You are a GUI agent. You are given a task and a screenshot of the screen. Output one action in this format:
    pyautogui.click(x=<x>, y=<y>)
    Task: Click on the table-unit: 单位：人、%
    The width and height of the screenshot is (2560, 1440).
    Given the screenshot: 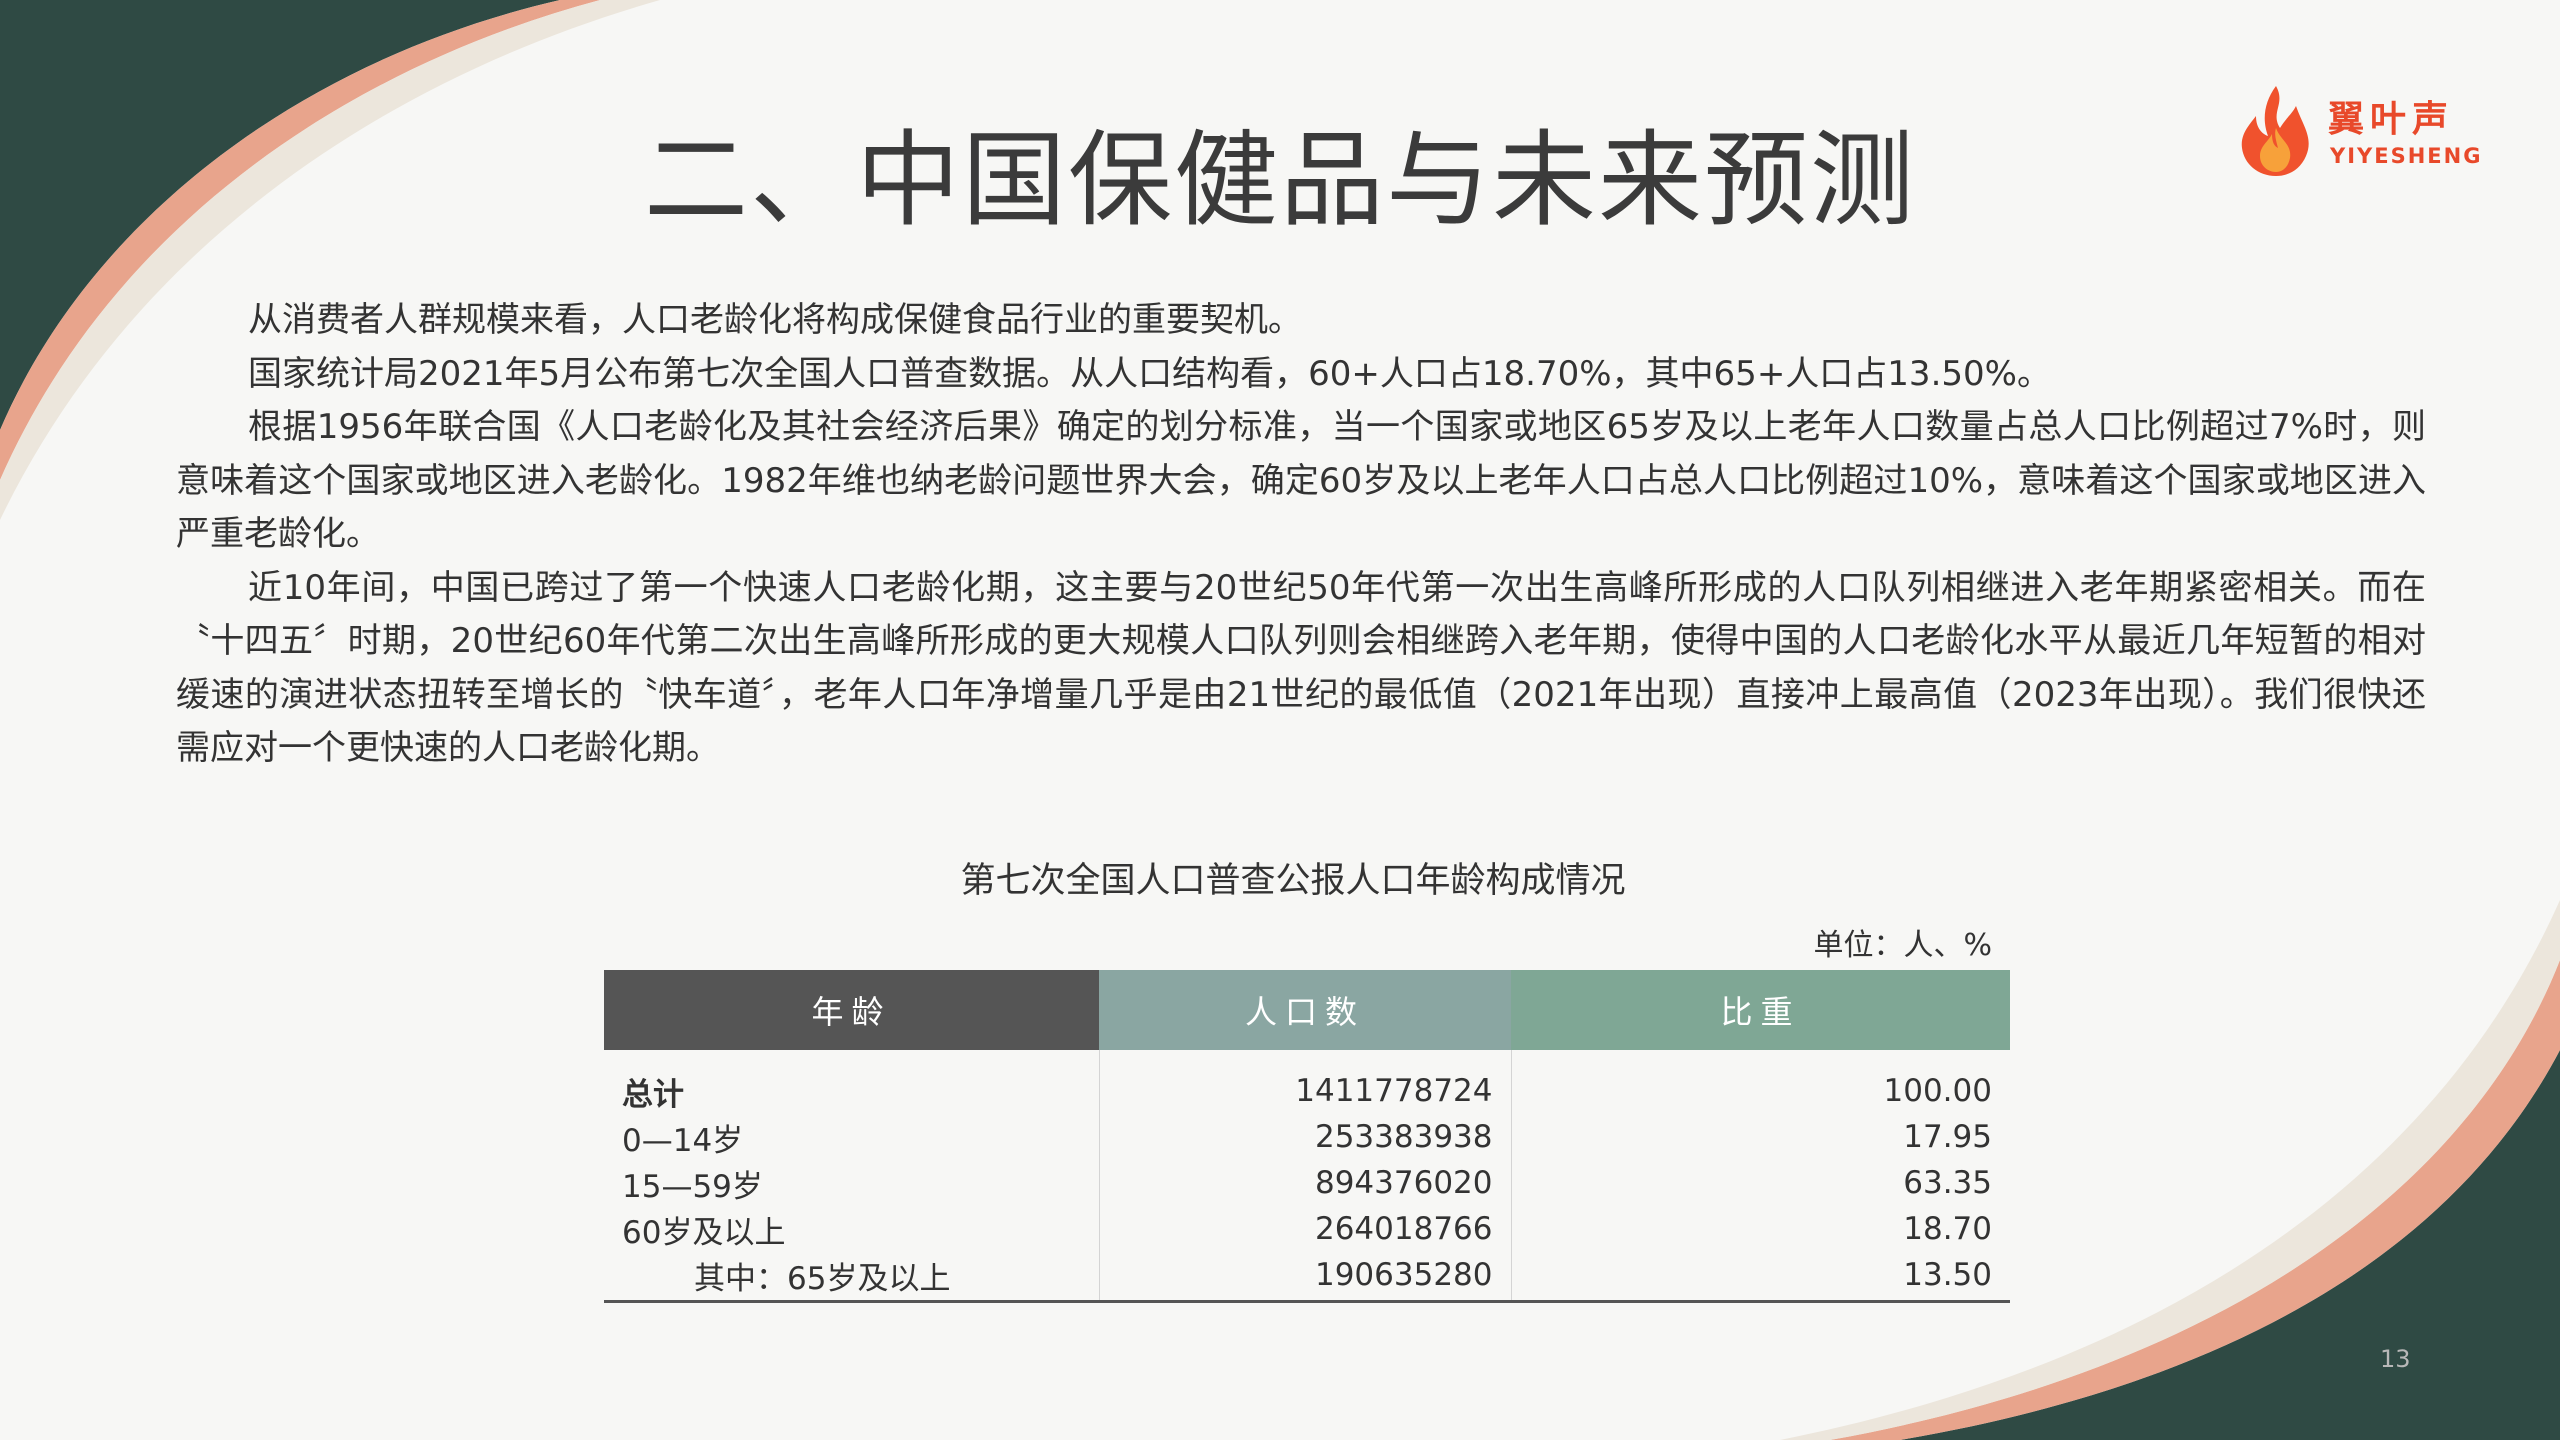 What is the action you would take?
    pyautogui.click(x=1902, y=945)
    